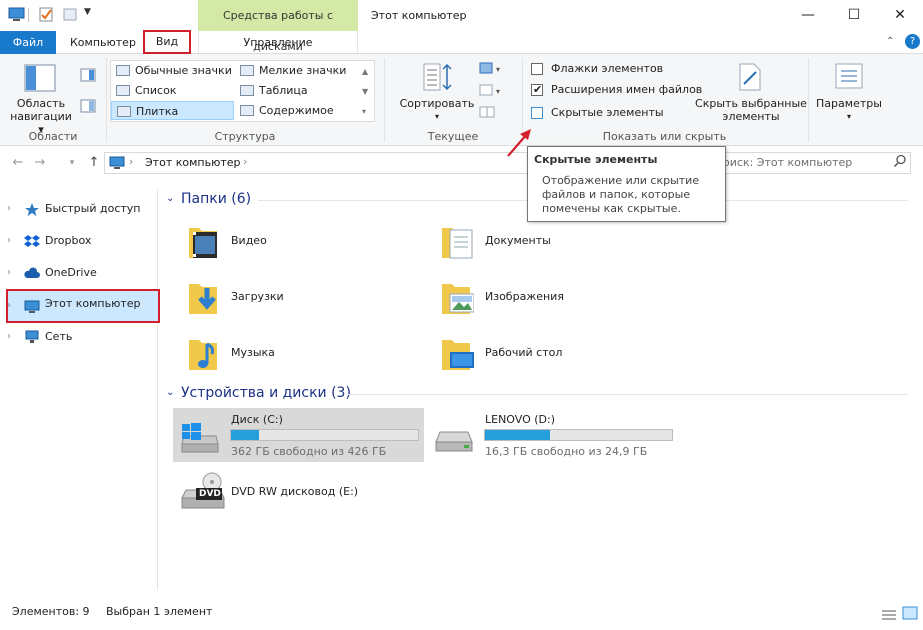 Image resolution: width=923 pixels, height=630 pixels. What do you see at coordinates (627, 394) in the screenshot?
I see `group-divider` at bounding box center [627, 394].